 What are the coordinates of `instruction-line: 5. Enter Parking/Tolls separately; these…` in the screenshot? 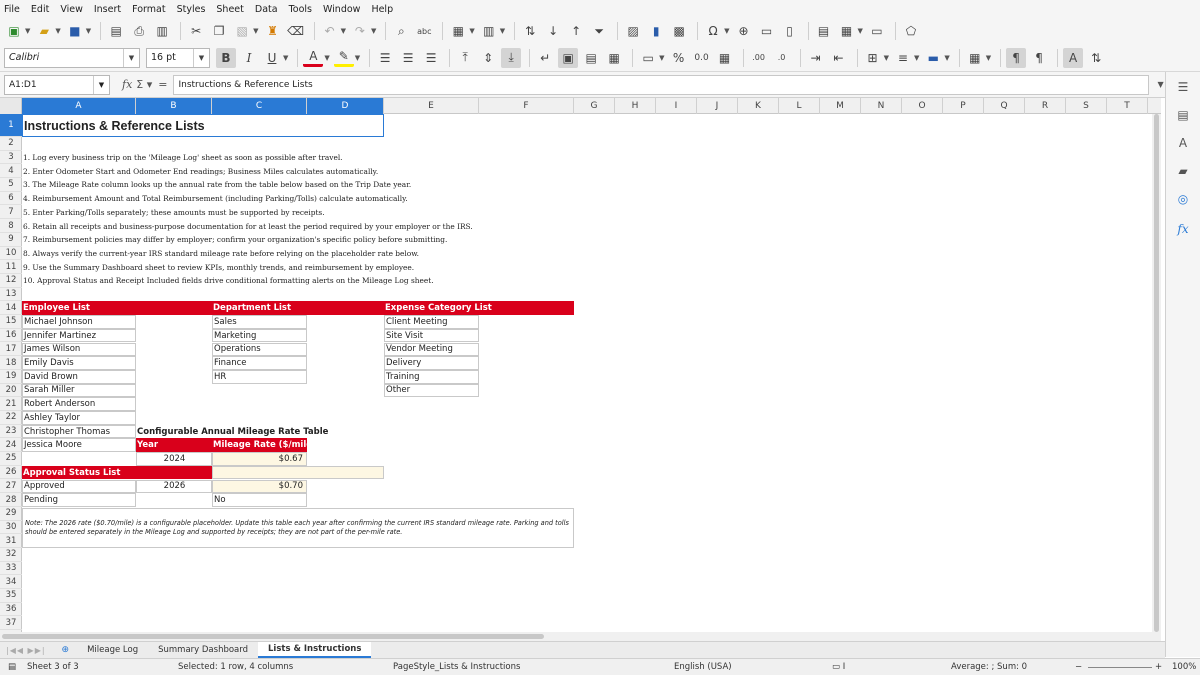 It's located at (173, 213).